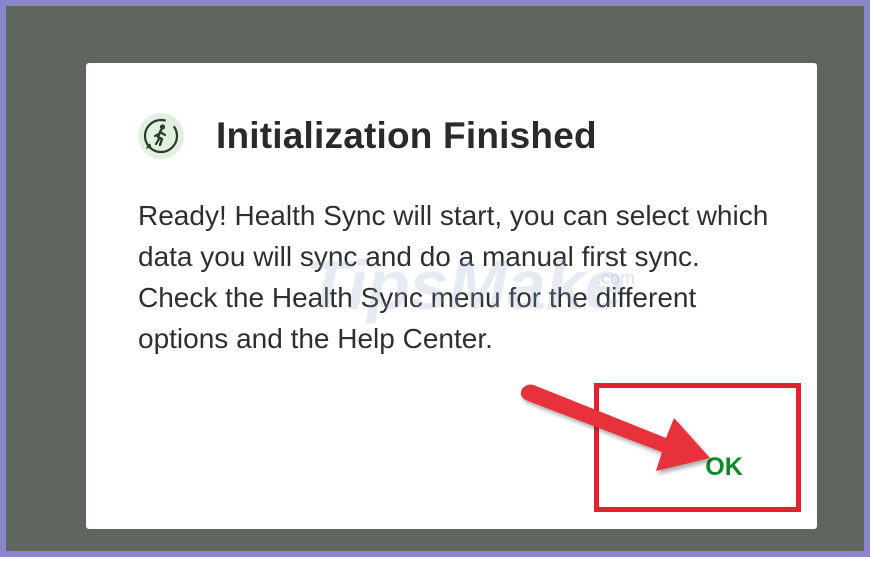 The height and width of the screenshot is (563, 870). Describe the element at coordinates (161, 136) in the screenshot. I see `walking-person-icon` at that location.